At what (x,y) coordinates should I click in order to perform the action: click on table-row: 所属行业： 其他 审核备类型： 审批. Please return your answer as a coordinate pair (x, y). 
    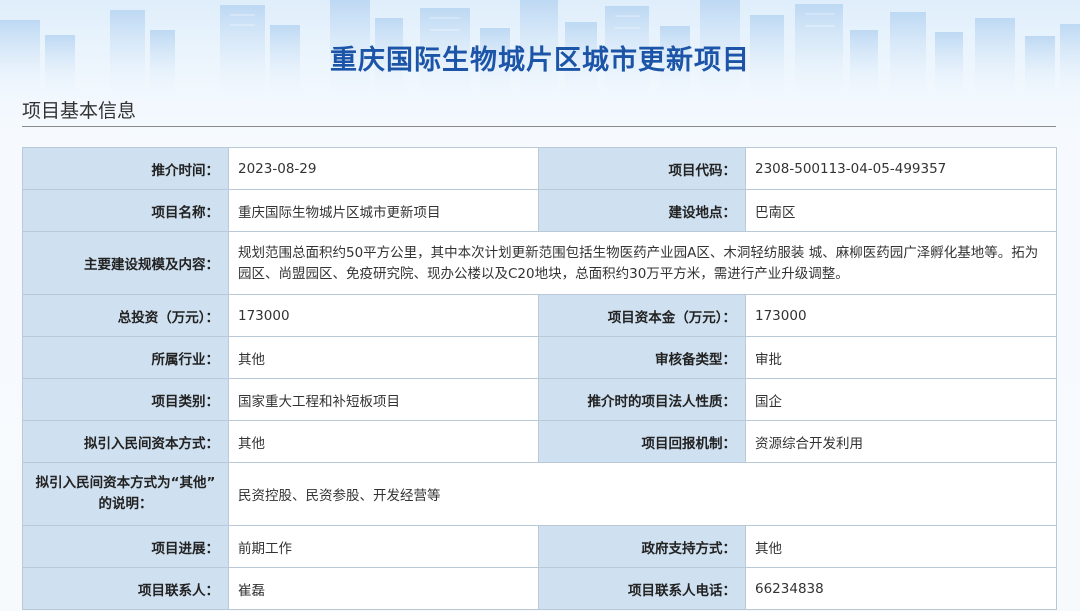
    Looking at the image, I should click on (539, 357).